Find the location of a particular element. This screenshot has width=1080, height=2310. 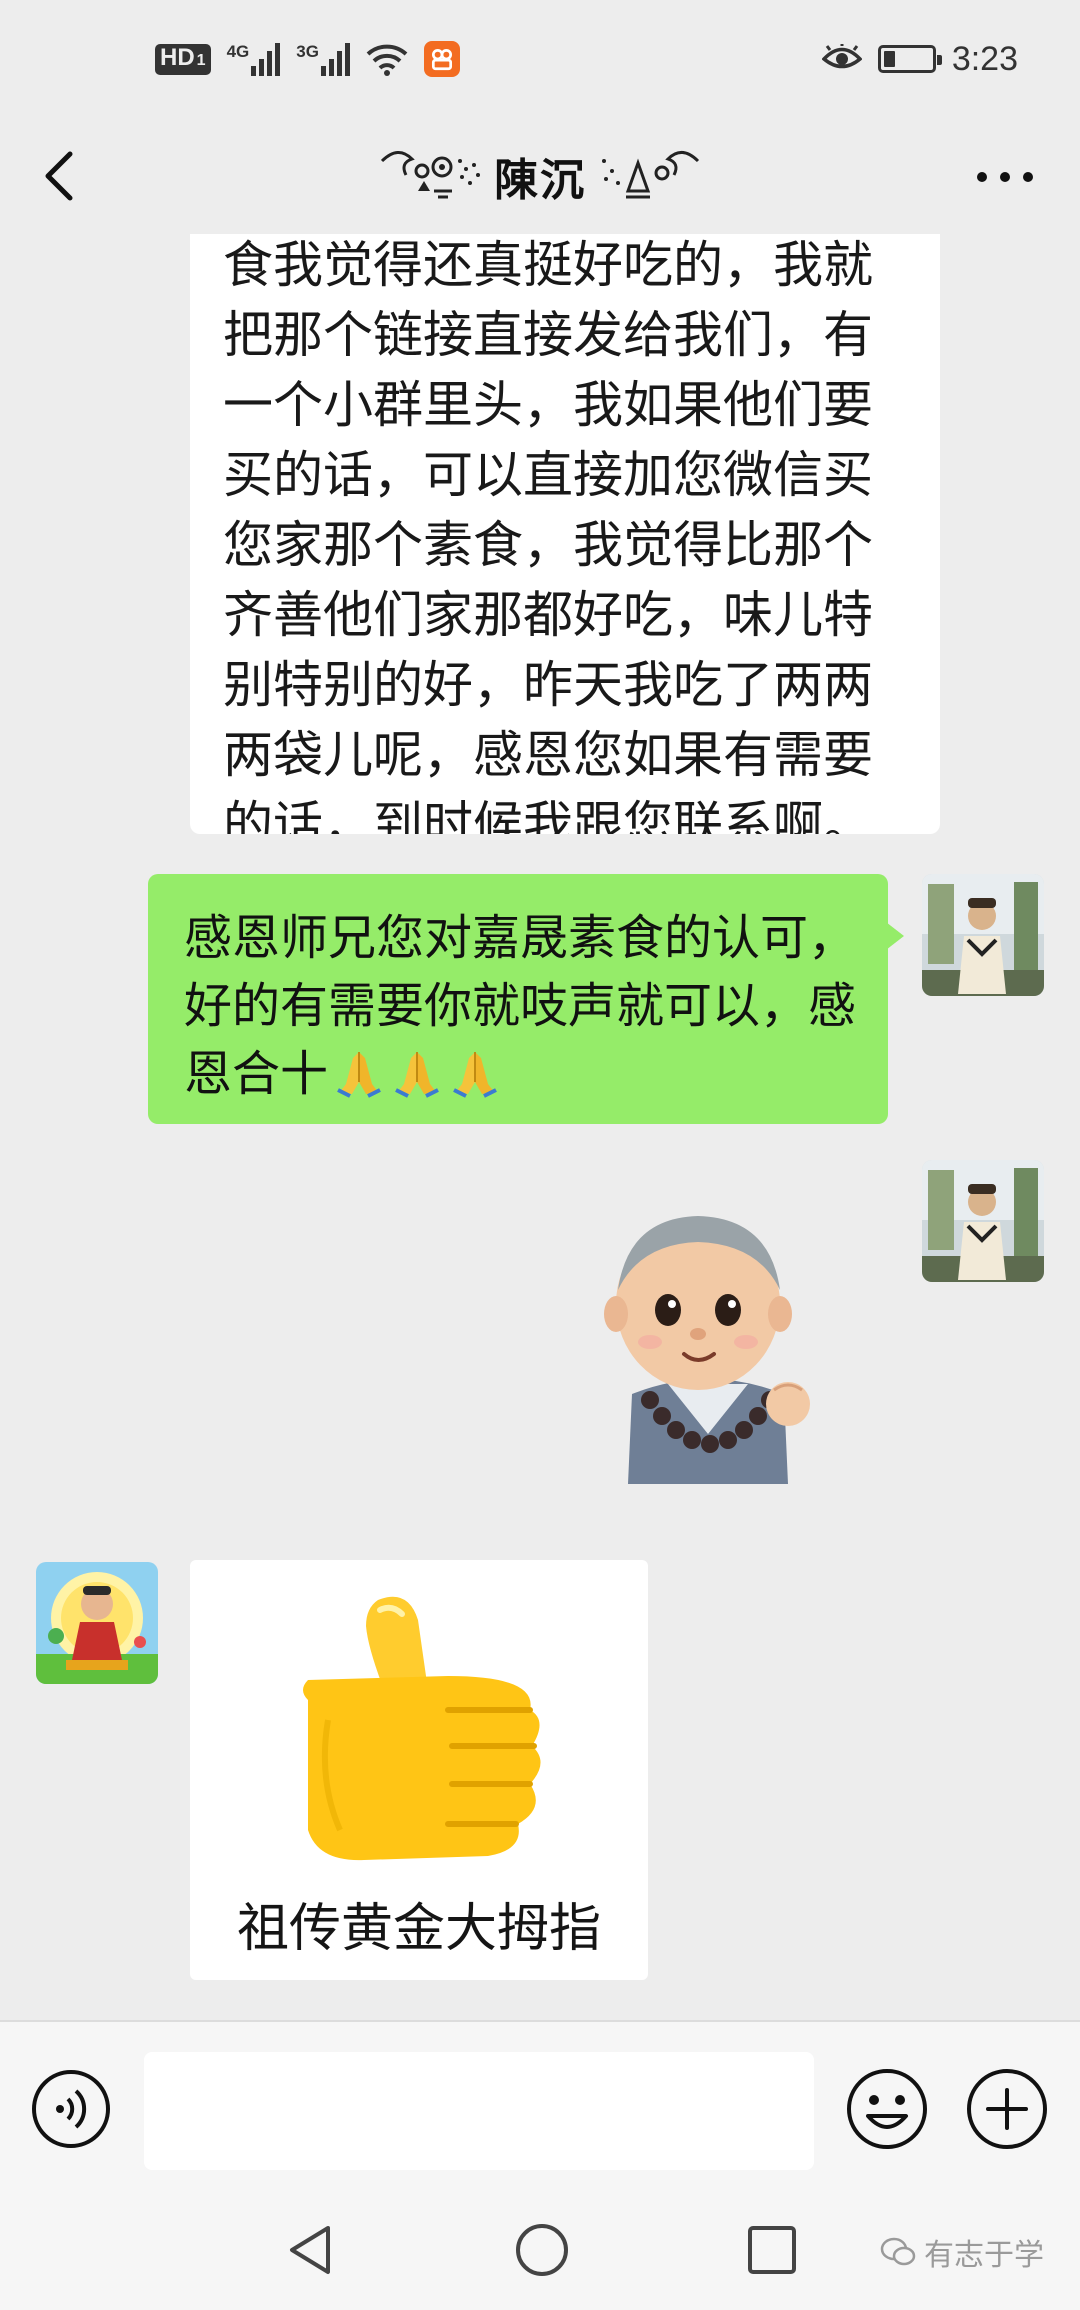

monk-sticker is located at coordinates (708, 1339).